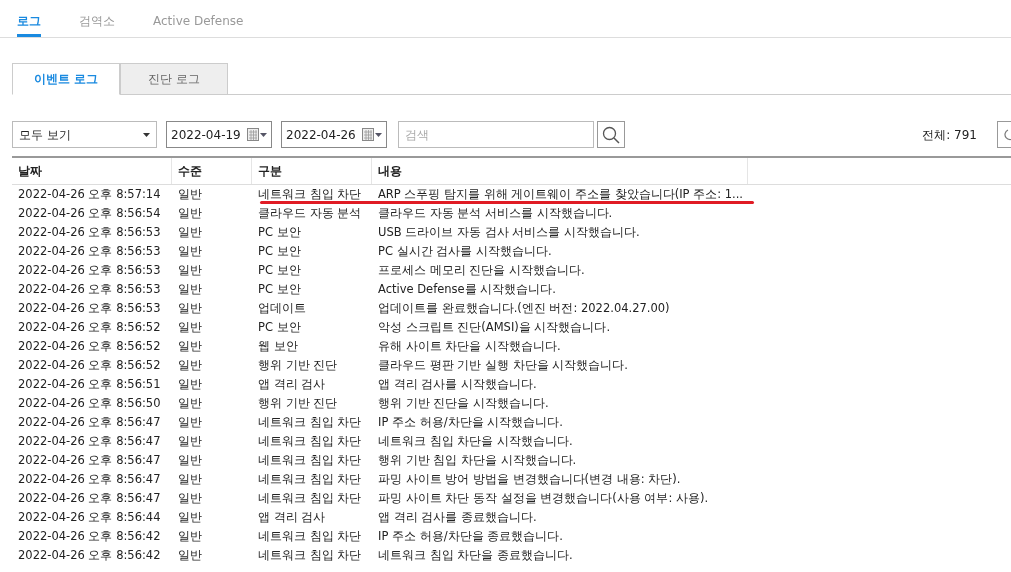  I want to click on table-cell-text: 파밍 사이트 차단 동작 설정을 변경했습니다(사용 여부: 사용)., so click(543, 498).